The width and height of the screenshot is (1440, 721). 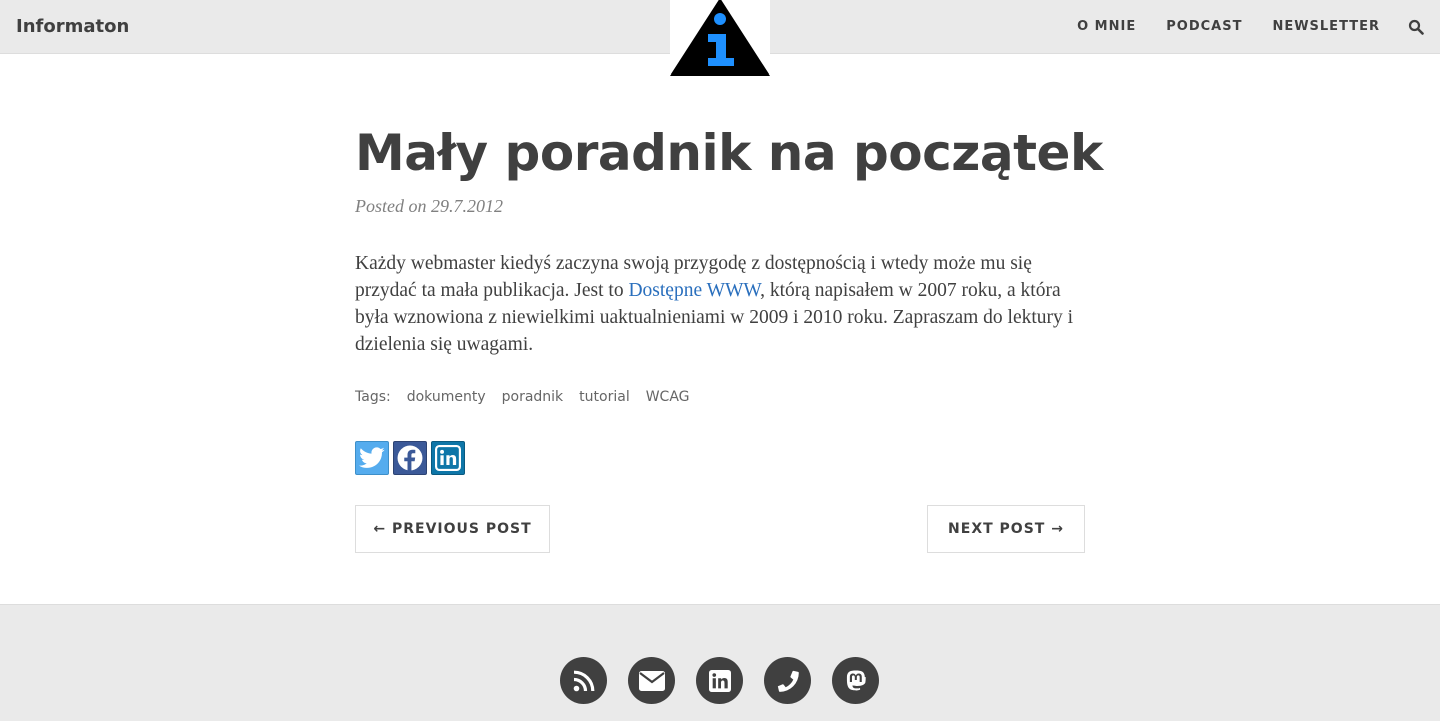 I want to click on nav-links: O MNIE PODCAST NEWSLETTER, so click(x=1228, y=26).